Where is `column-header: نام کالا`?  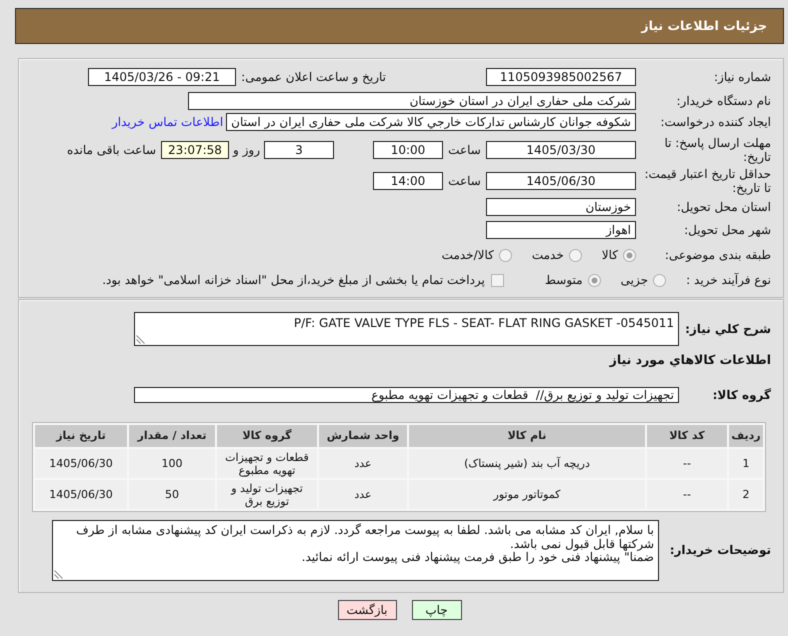
column-header: نام کالا is located at coordinates (527, 436).